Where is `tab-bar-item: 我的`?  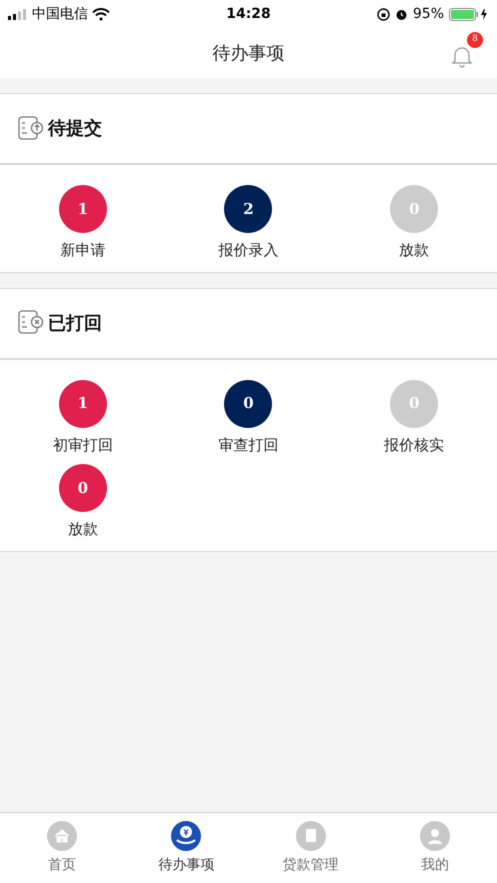
tab-bar-item: 我的 is located at coordinates (434, 848).